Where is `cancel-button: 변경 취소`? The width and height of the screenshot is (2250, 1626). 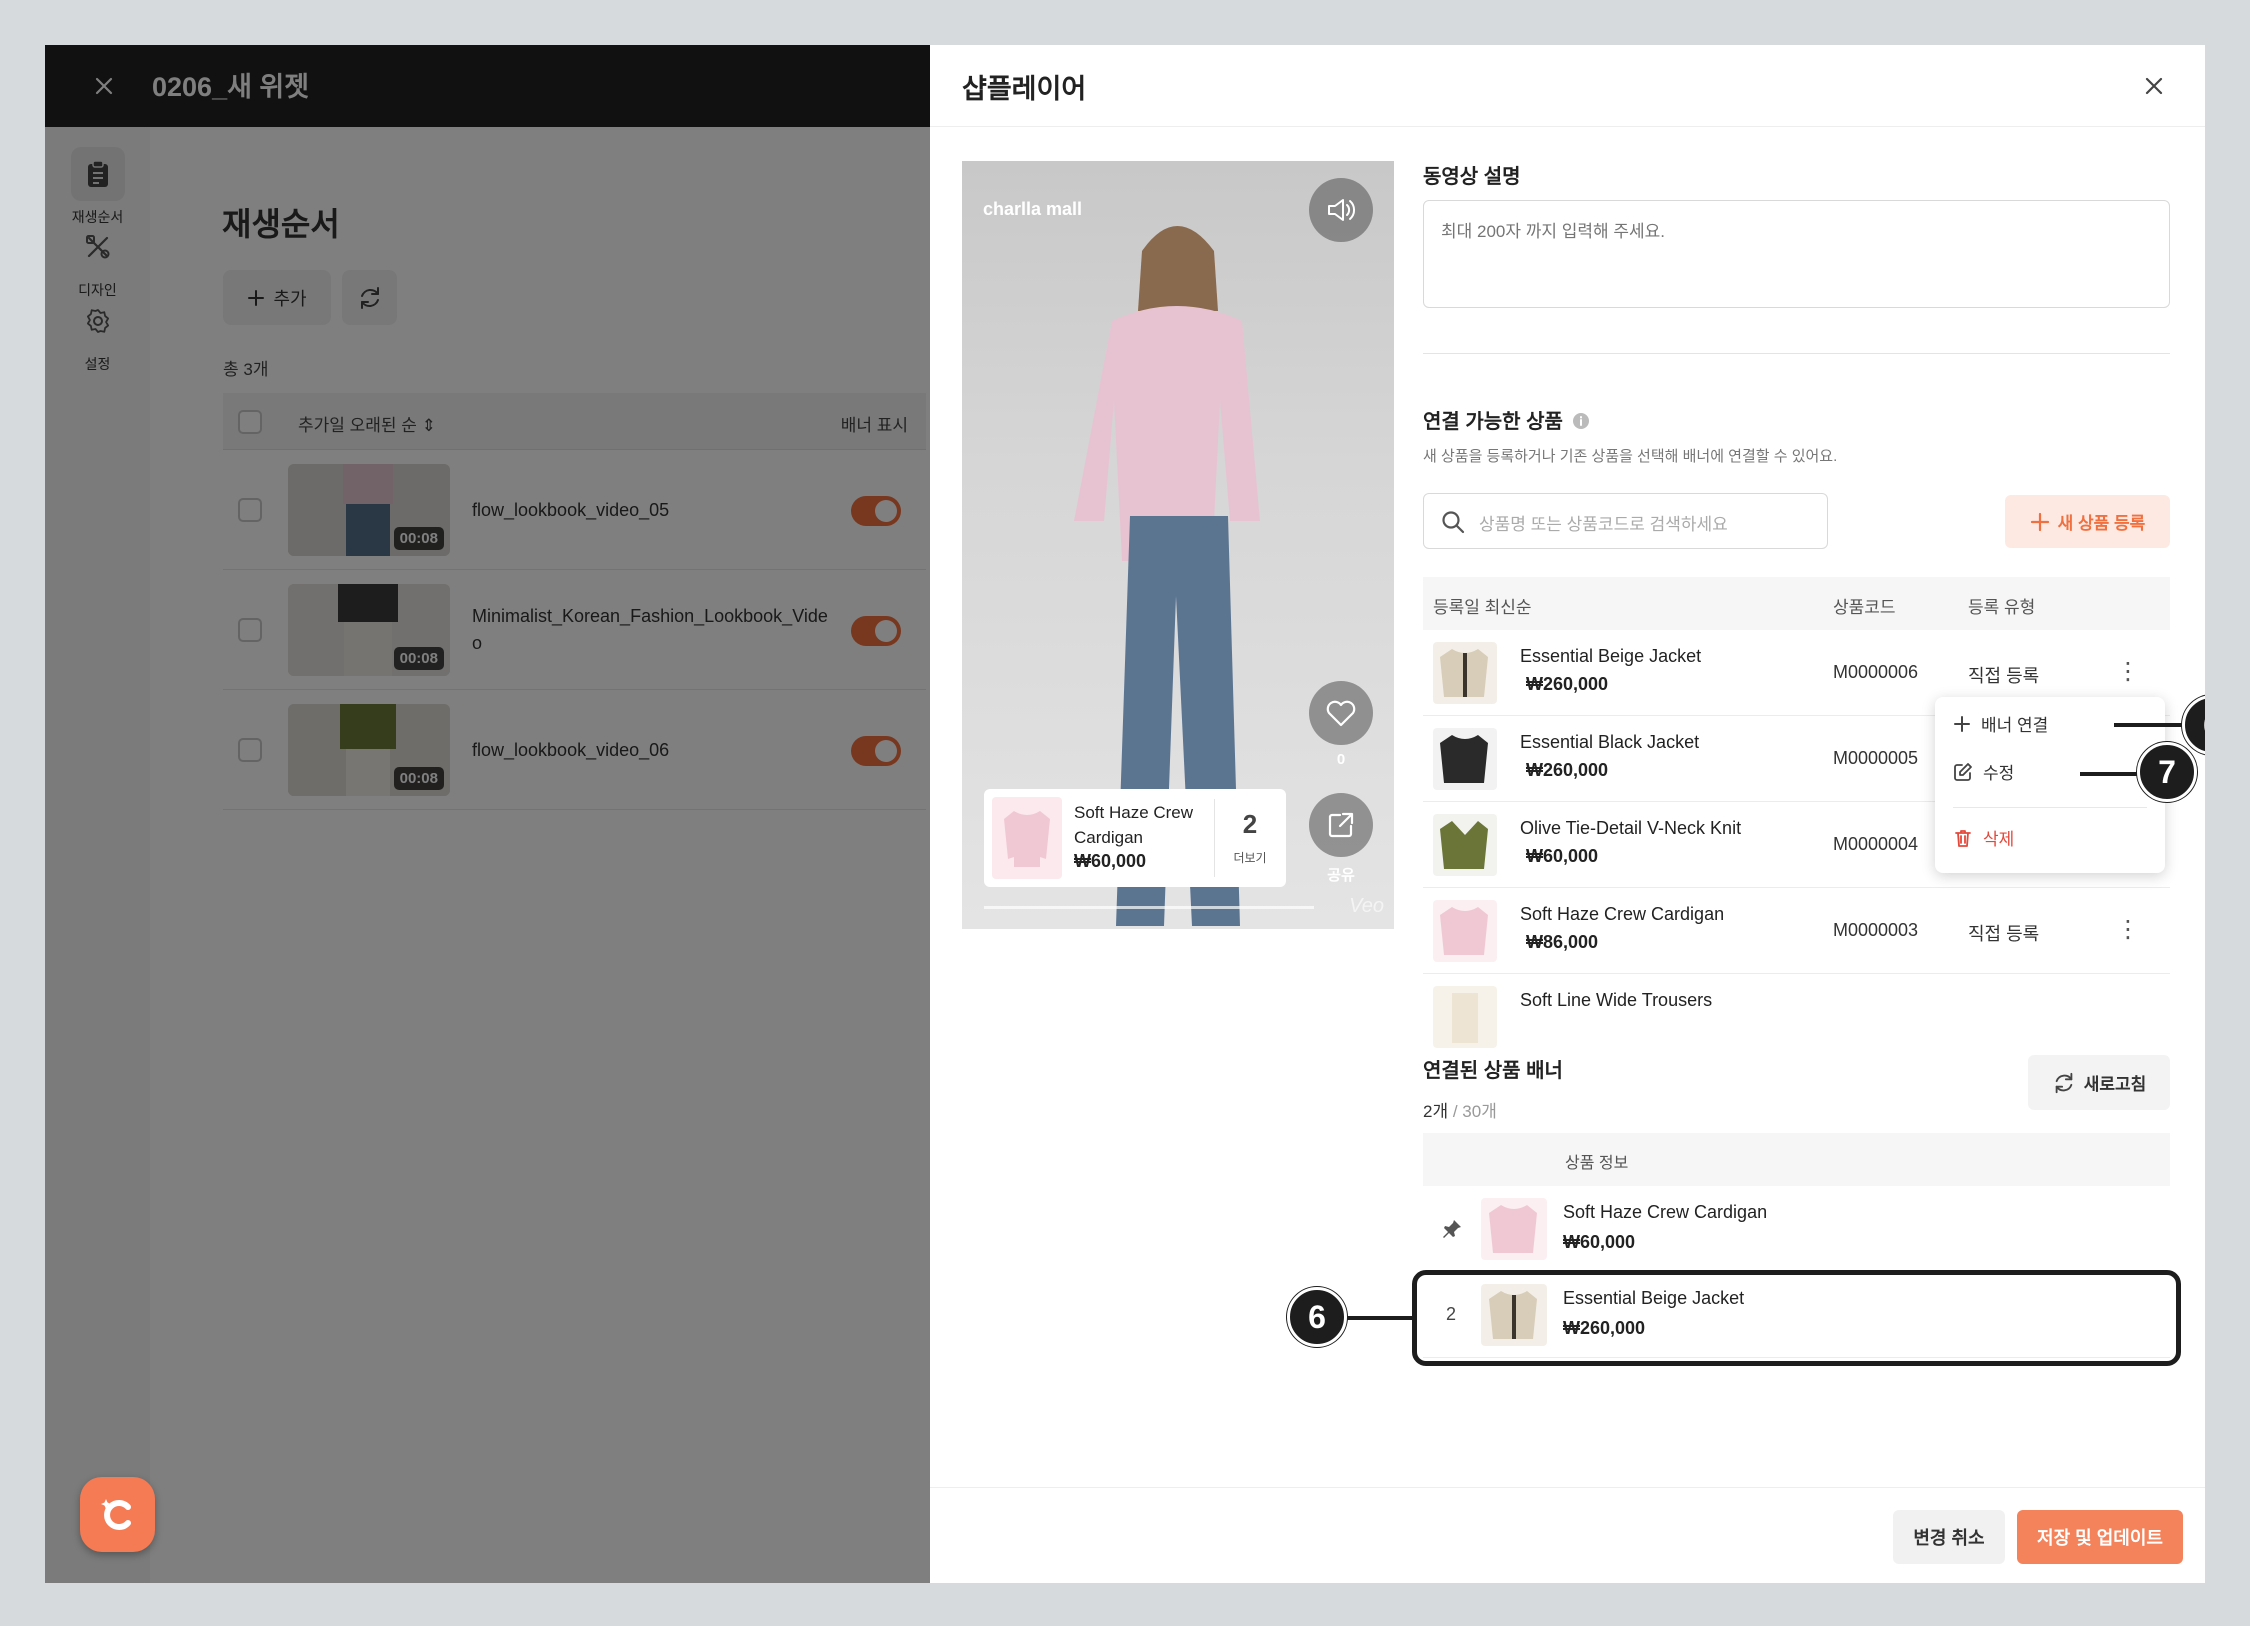
cancel-button: 변경 취소 is located at coordinates (1949, 1537).